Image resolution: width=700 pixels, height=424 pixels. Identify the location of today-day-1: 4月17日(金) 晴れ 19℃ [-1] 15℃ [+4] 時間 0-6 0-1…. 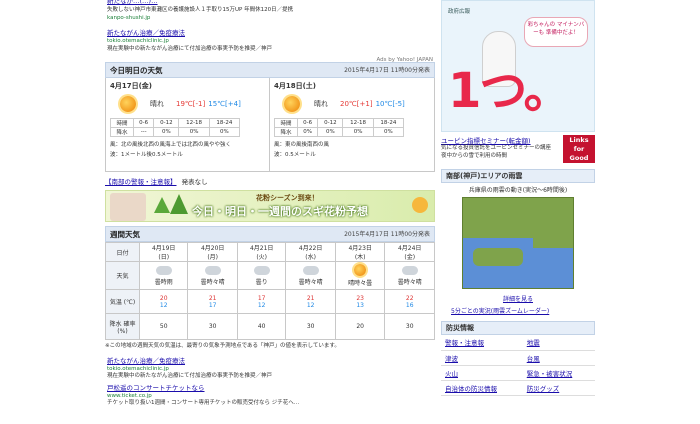
(188, 124).